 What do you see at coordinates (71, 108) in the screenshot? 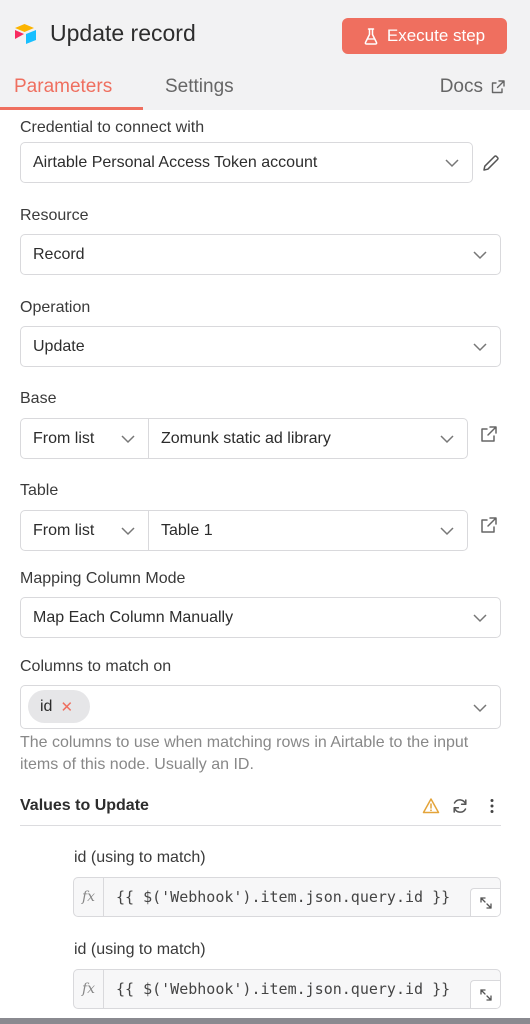
I see `active-tab-indicator` at bounding box center [71, 108].